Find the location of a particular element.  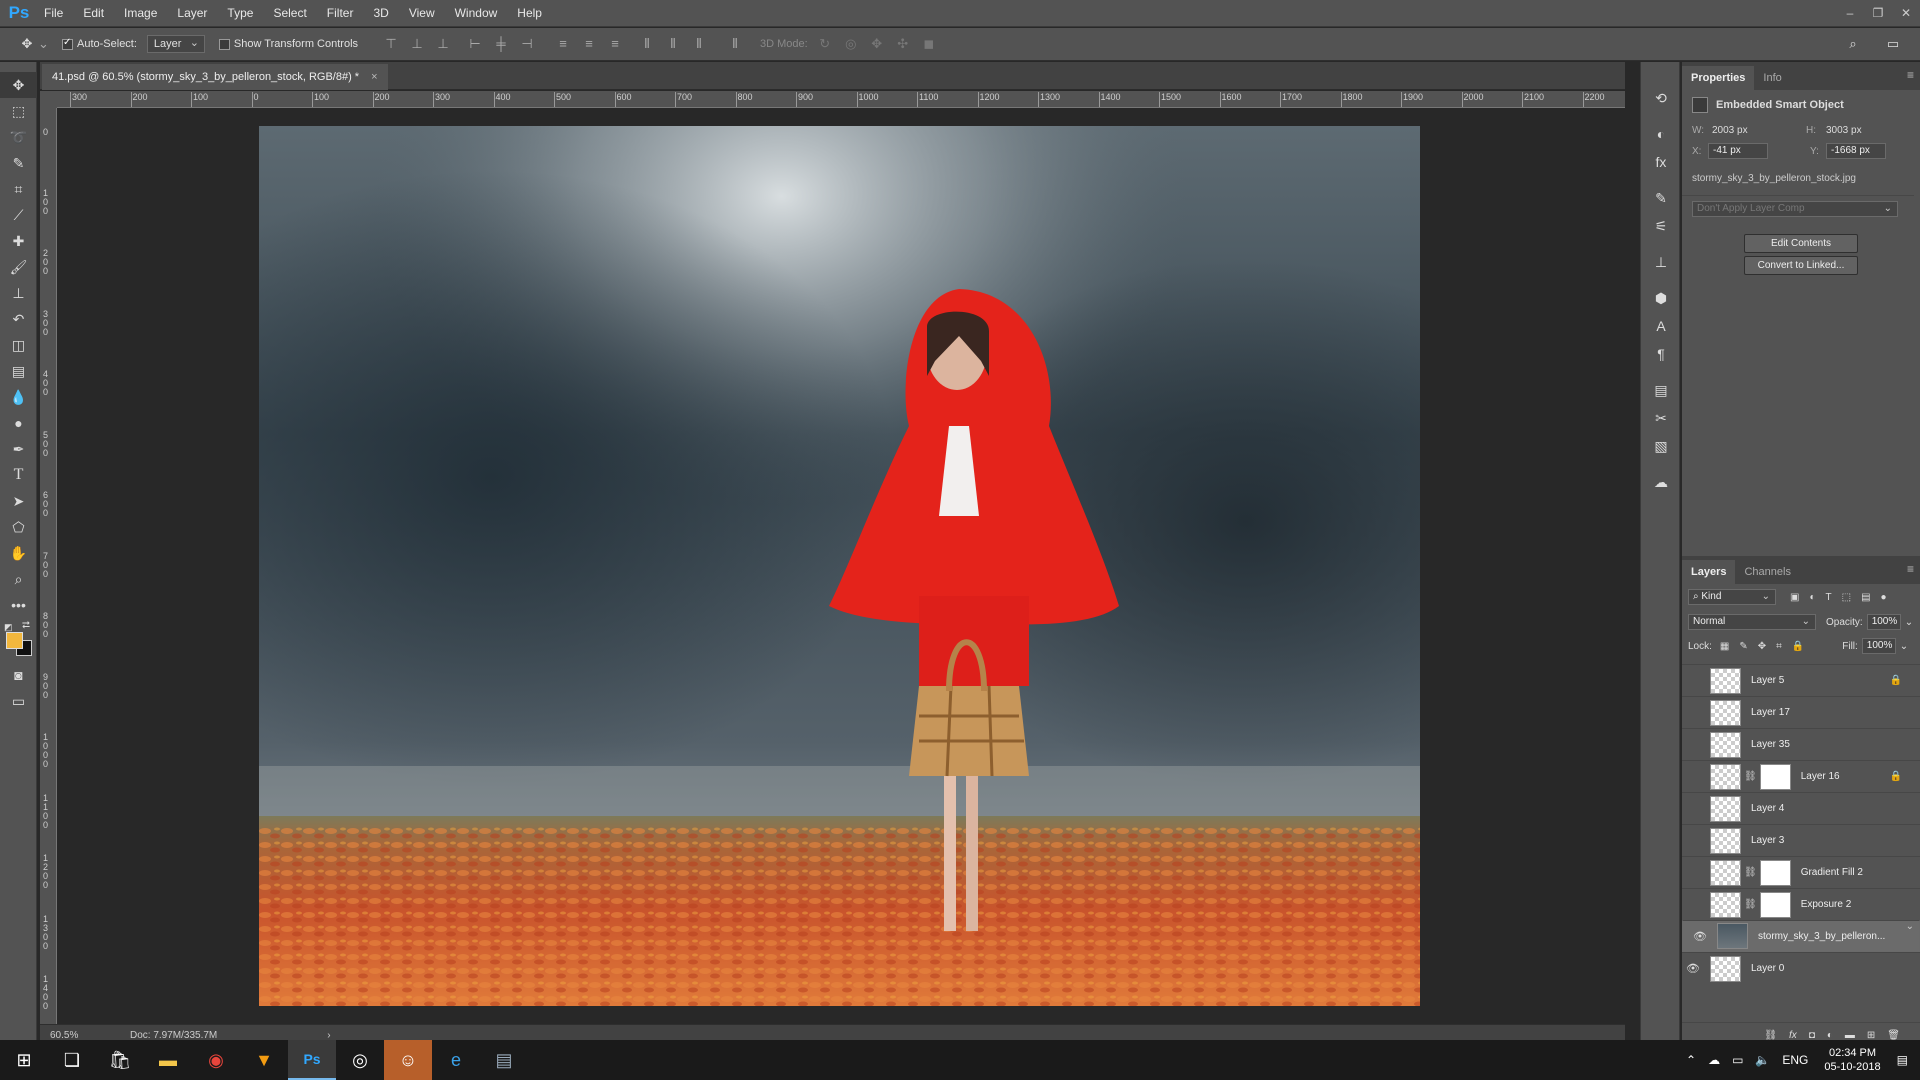

shape-tool-icon: ⬠ is located at coordinates (18, 527).